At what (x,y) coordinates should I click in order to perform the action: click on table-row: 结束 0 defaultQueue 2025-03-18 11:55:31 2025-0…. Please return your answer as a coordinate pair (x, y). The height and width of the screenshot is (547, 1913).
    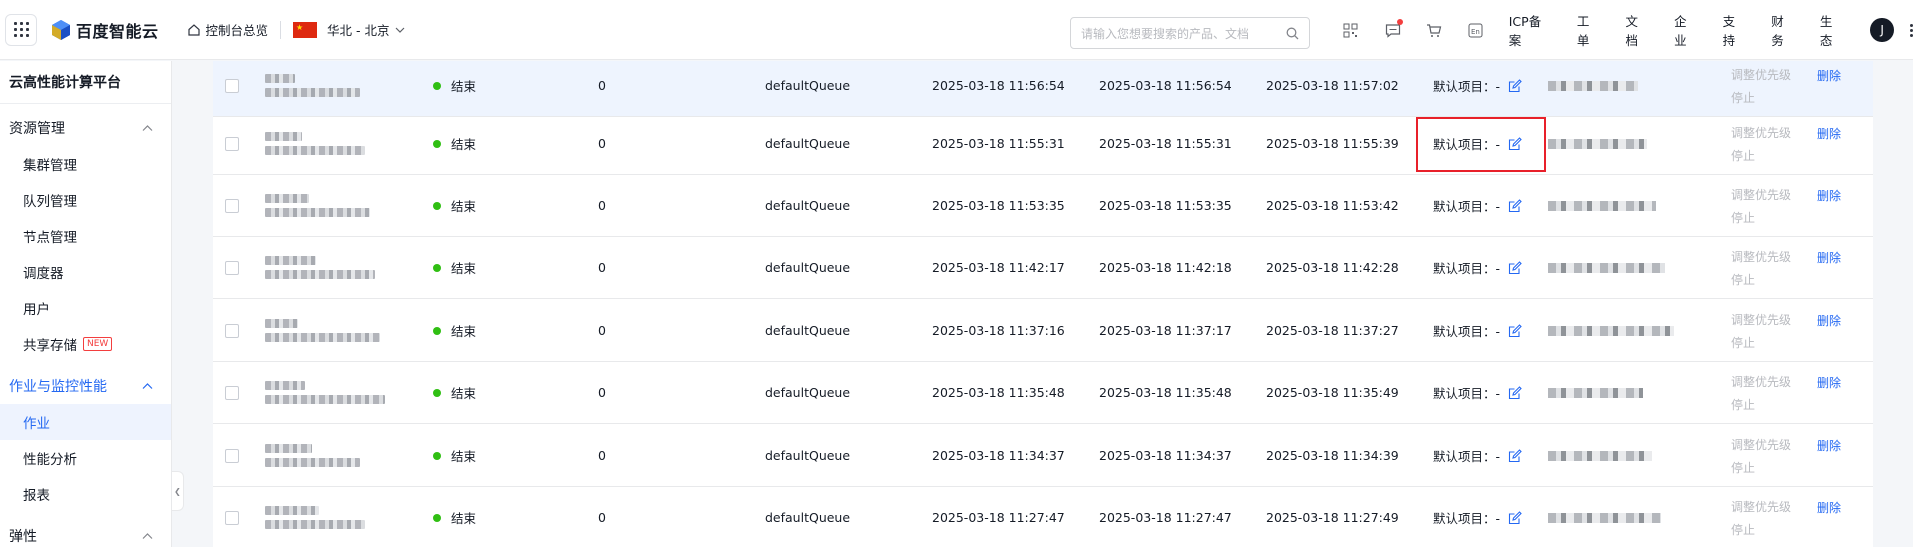
    Looking at the image, I should click on (1043, 143).